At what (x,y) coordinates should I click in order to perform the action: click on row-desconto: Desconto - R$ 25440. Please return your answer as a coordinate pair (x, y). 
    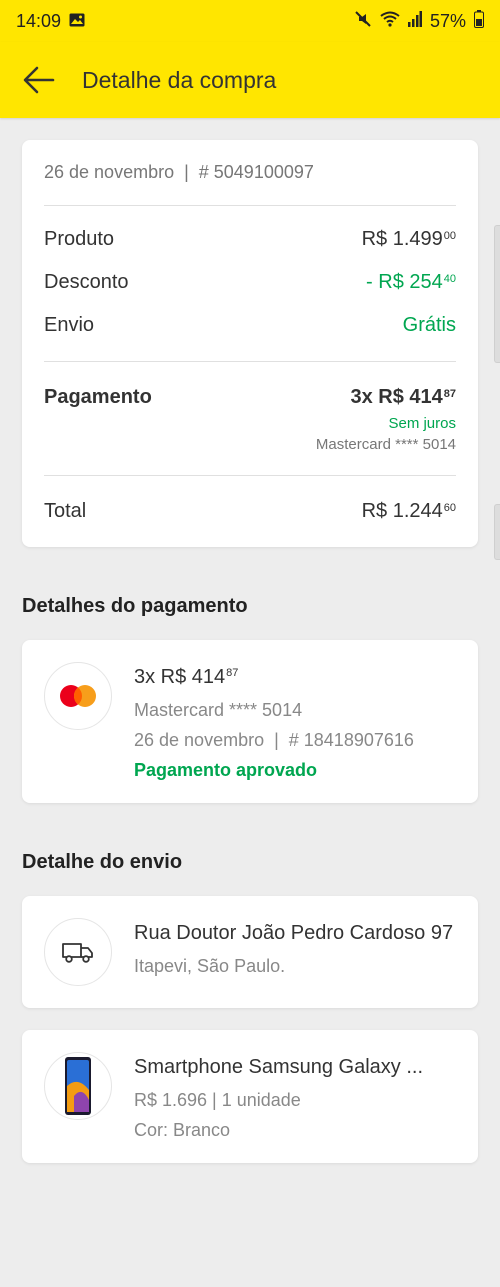
    Looking at the image, I should click on (250, 282).